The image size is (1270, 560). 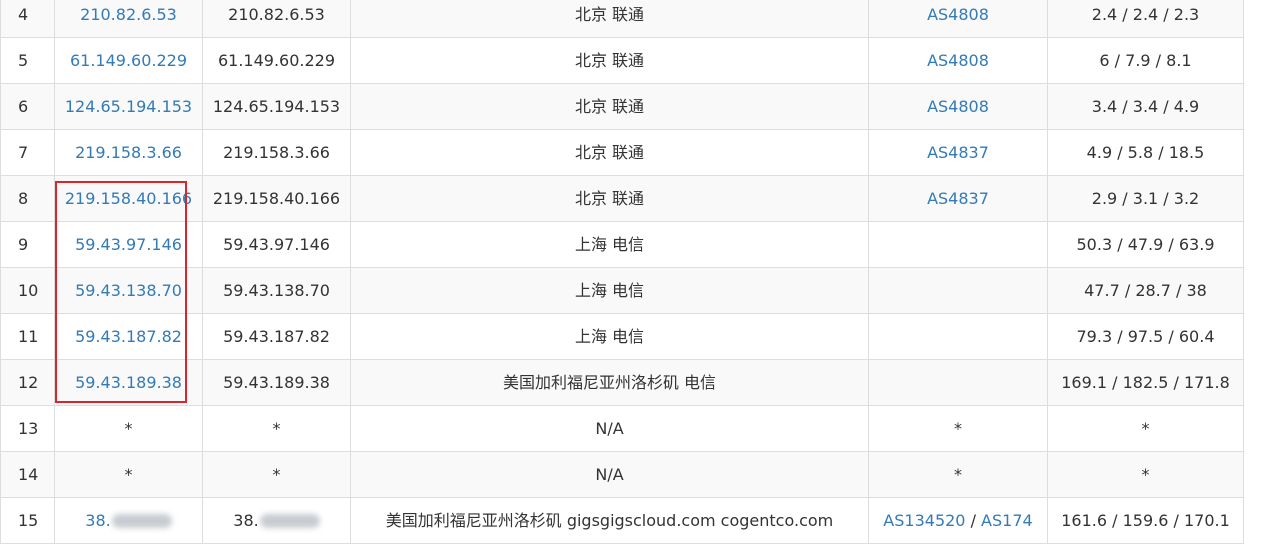 I want to click on hostname-text: 219.158.3.66, so click(x=276, y=152).